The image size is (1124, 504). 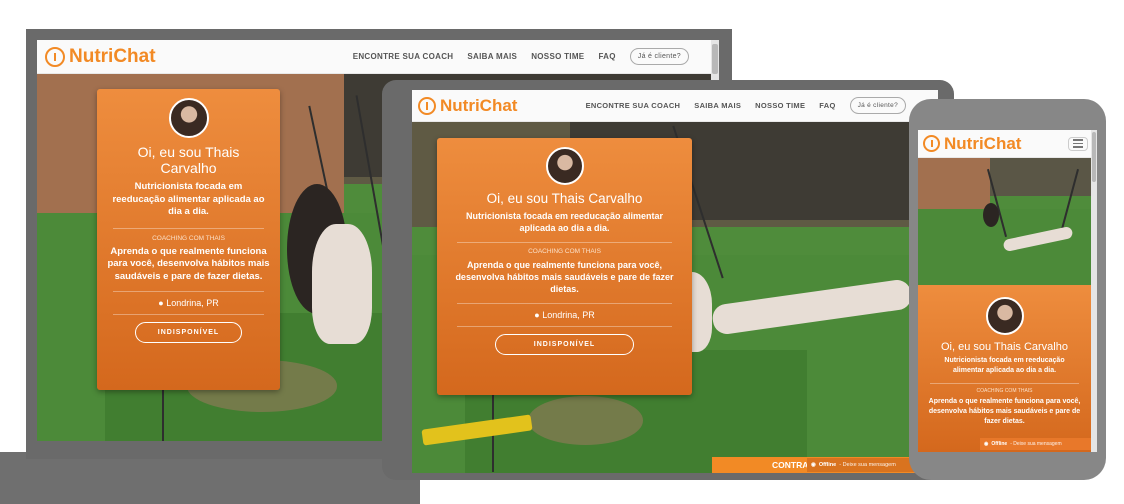 I want to click on desktop-stand, so click(x=210, y=478).